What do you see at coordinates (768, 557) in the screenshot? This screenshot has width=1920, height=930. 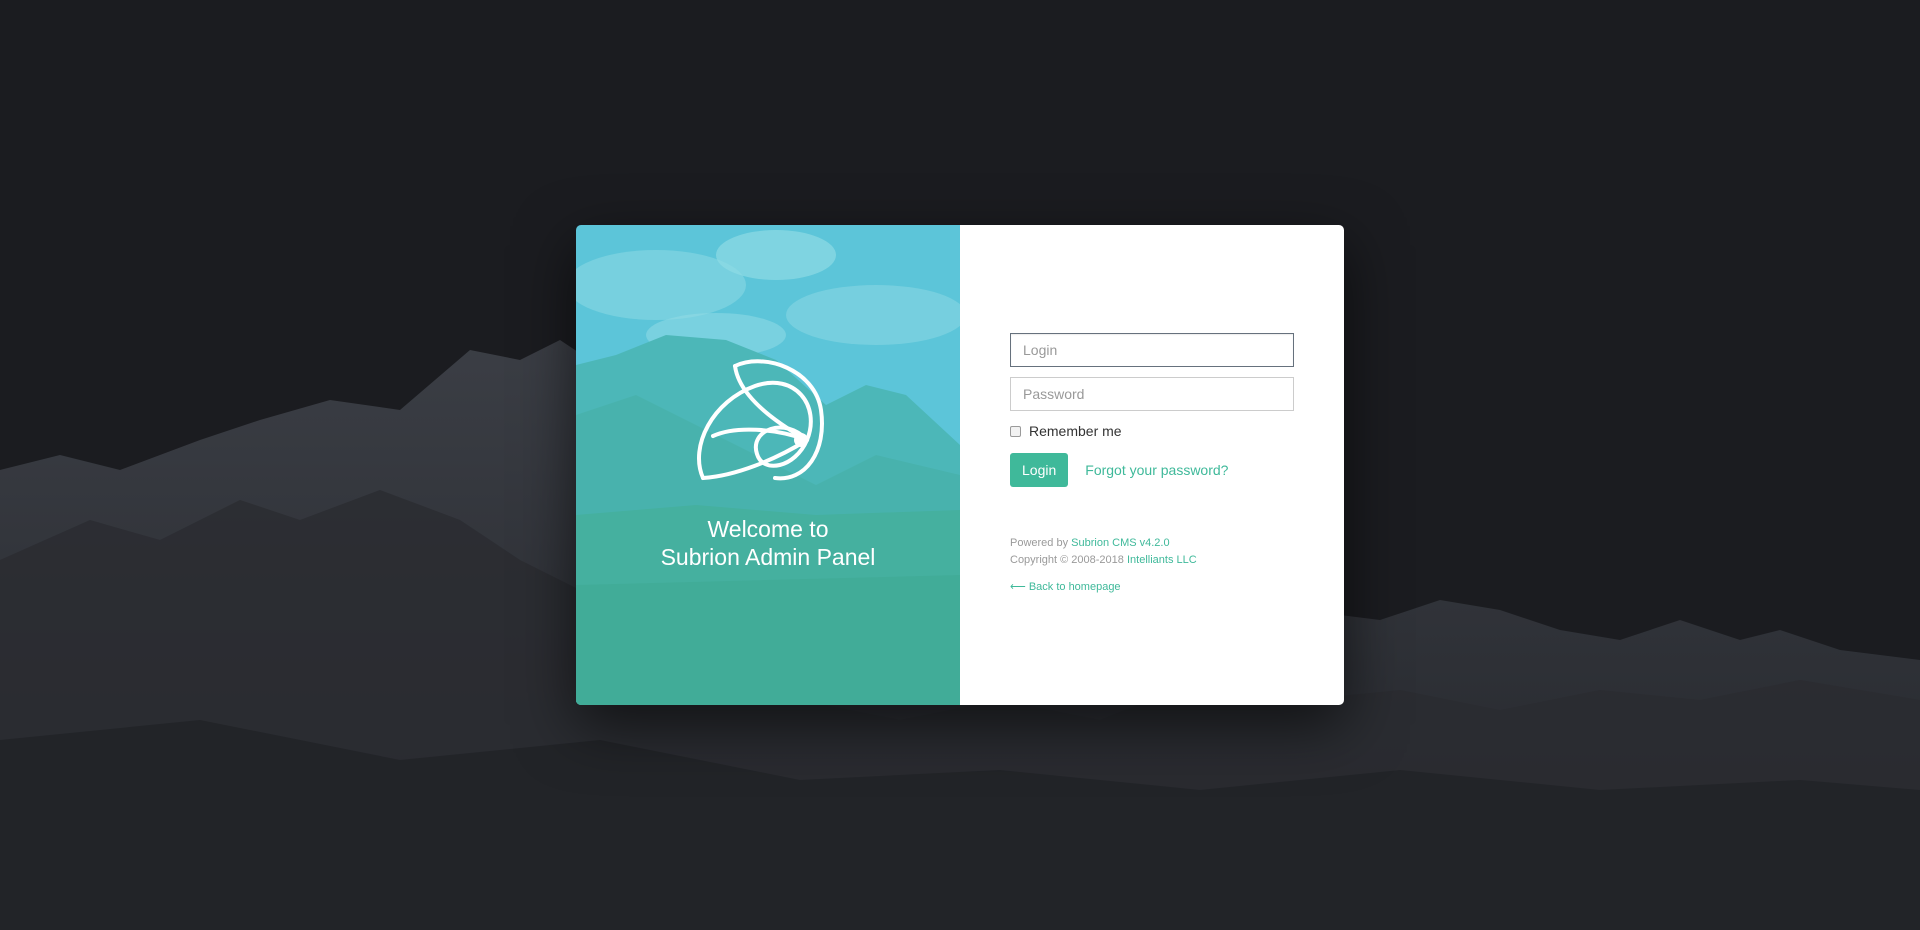 I see `welcome-line-2: Subrion Admin Panel` at bounding box center [768, 557].